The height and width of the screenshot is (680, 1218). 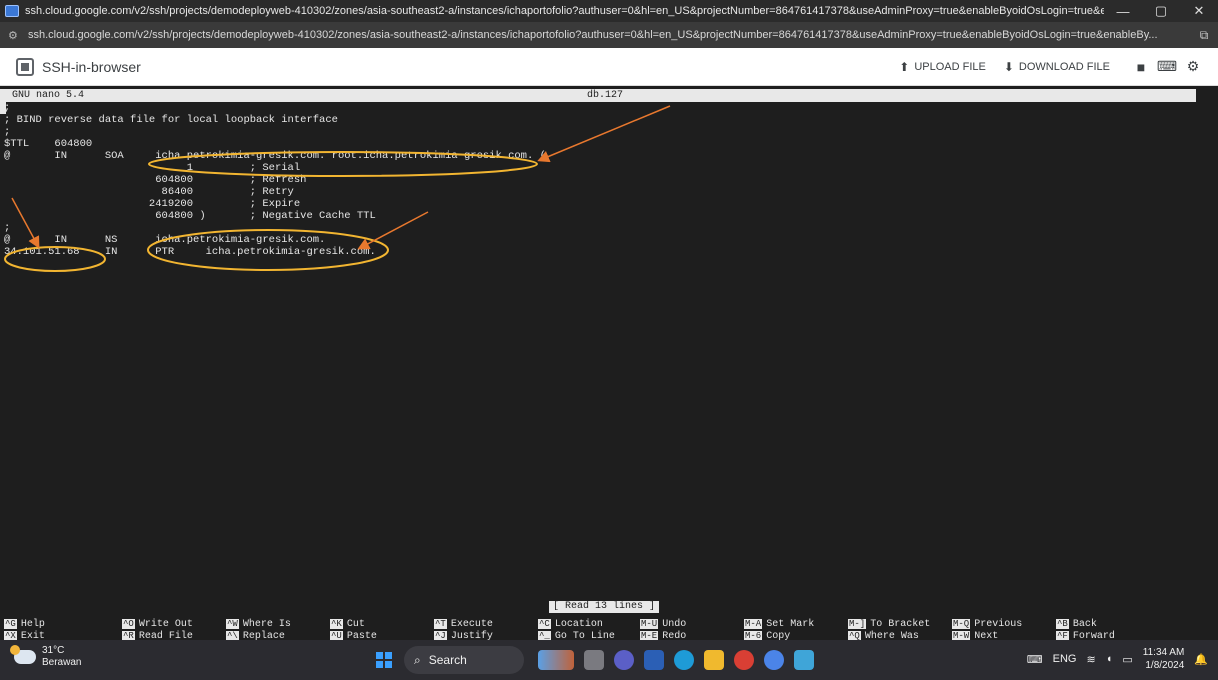 I want to click on language-indicator: ENG, so click(x=1065, y=659).